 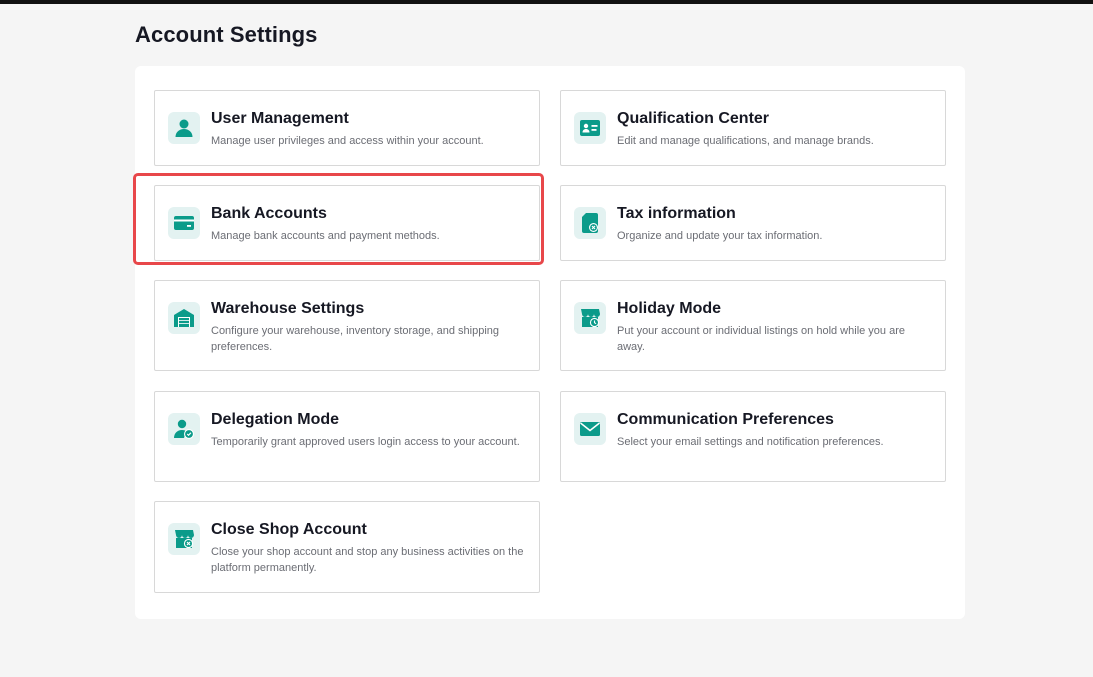 What do you see at coordinates (590, 318) in the screenshot?
I see `store-clock-icon` at bounding box center [590, 318].